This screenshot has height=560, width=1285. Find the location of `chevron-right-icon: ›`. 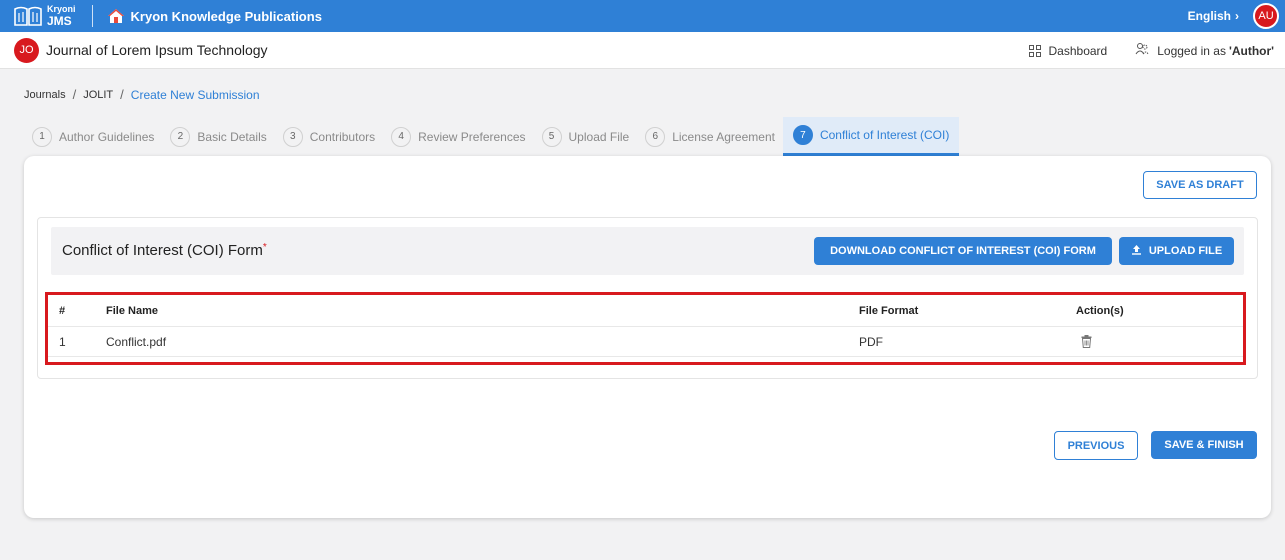

chevron-right-icon: › is located at coordinates (1237, 16).